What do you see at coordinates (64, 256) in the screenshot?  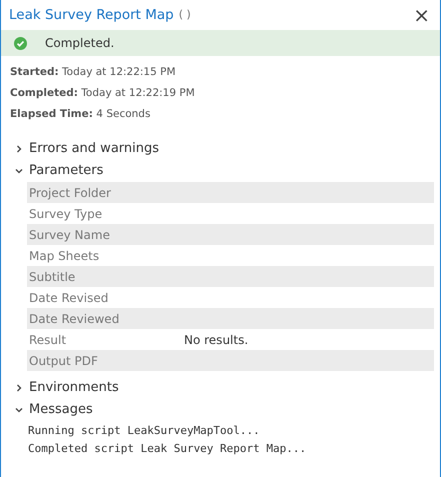 I see `parameter-name: Map Sheets` at bounding box center [64, 256].